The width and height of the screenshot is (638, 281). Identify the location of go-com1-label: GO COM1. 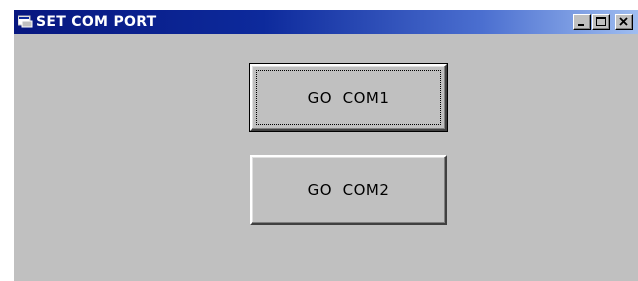
(348, 97).